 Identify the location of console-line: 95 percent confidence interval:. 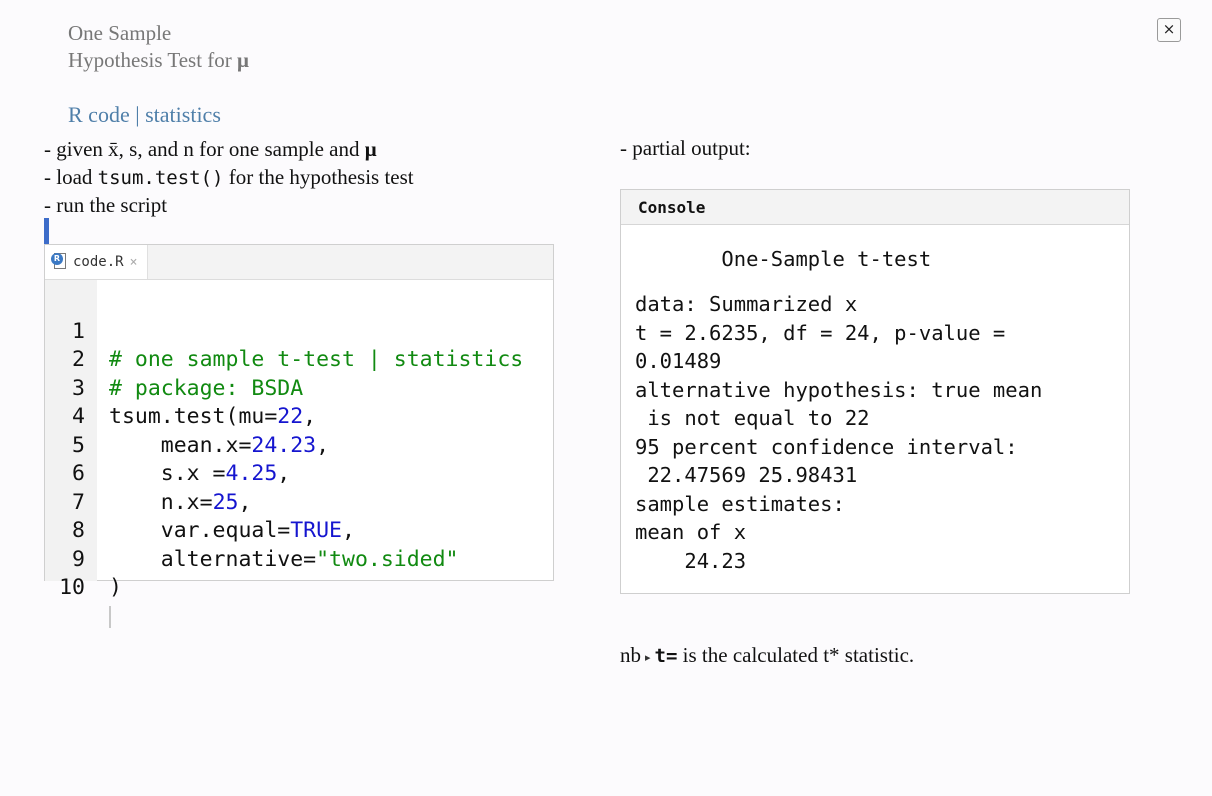
(826, 446).